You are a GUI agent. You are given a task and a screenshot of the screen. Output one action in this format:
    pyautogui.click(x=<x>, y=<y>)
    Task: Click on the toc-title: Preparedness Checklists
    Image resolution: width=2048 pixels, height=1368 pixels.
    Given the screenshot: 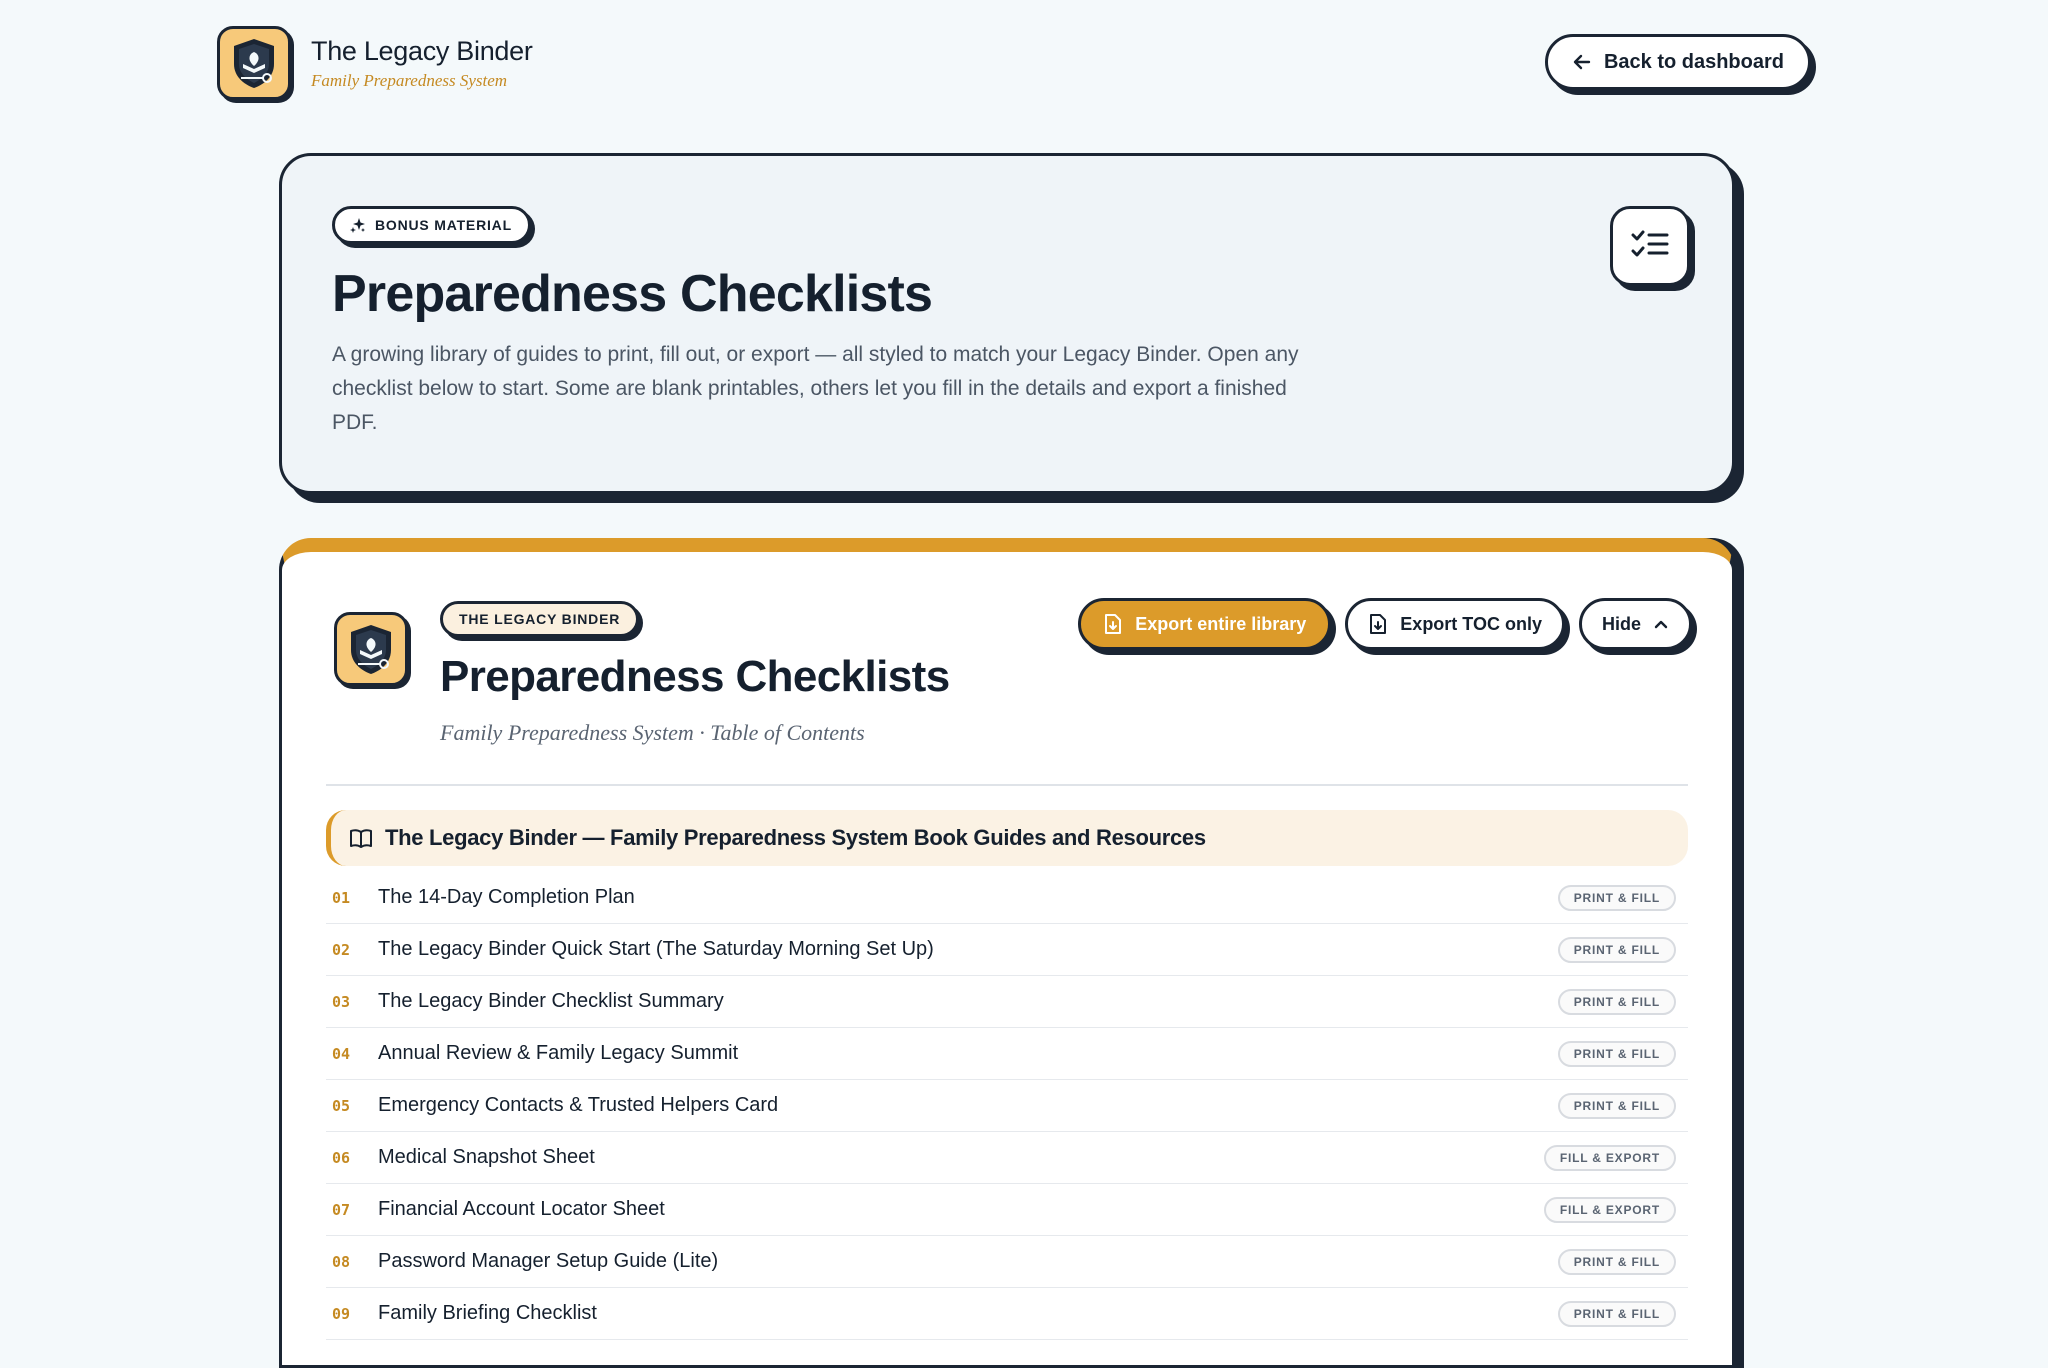 What is the action you would take?
    pyautogui.click(x=695, y=676)
    